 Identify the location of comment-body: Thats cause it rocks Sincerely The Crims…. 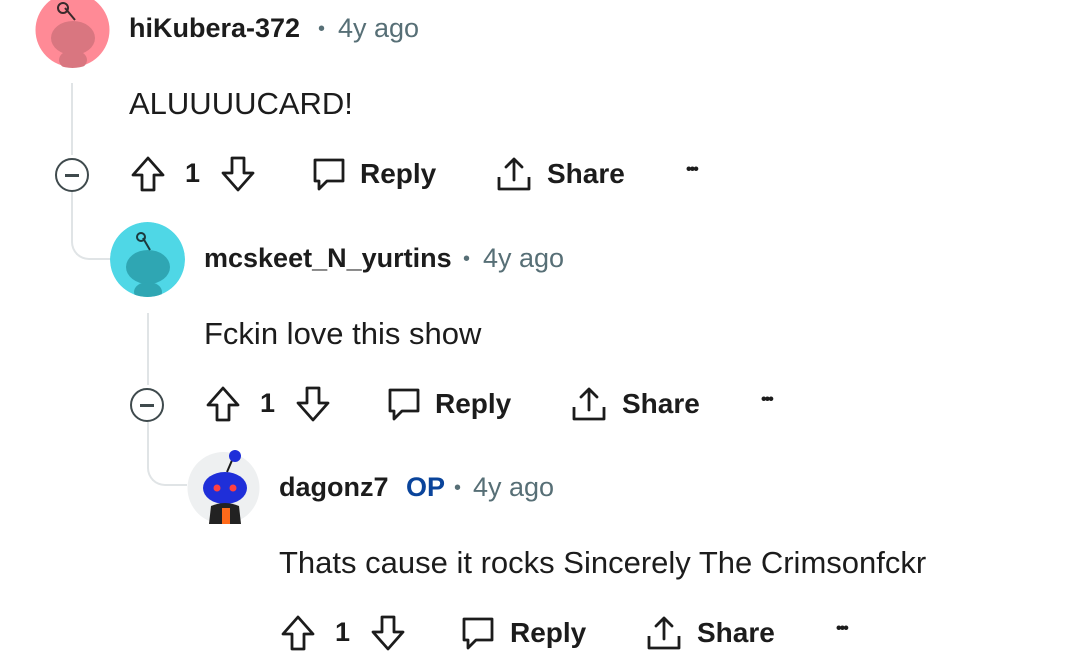
(603, 562).